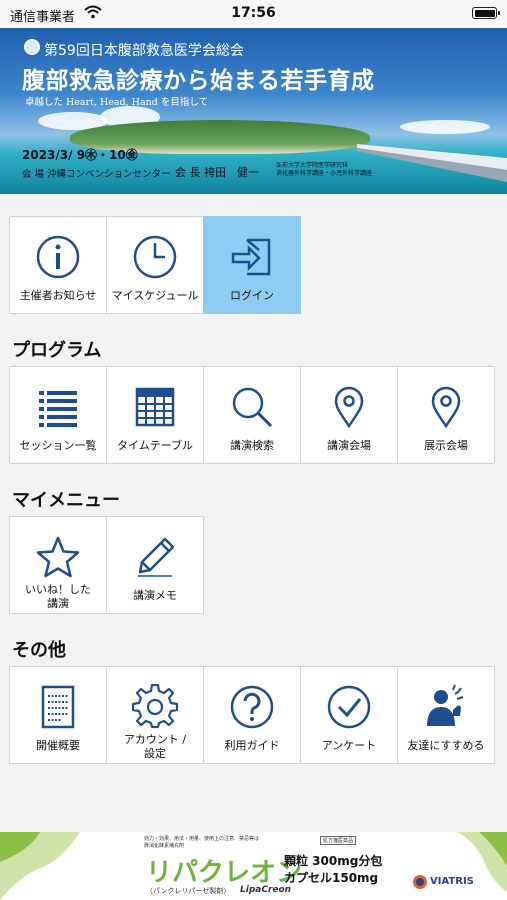 The height and width of the screenshot is (900, 507). What do you see at coordinates (432, 163) in the screenshot?
I see `bridge-image` at bounding box center [432, 163].